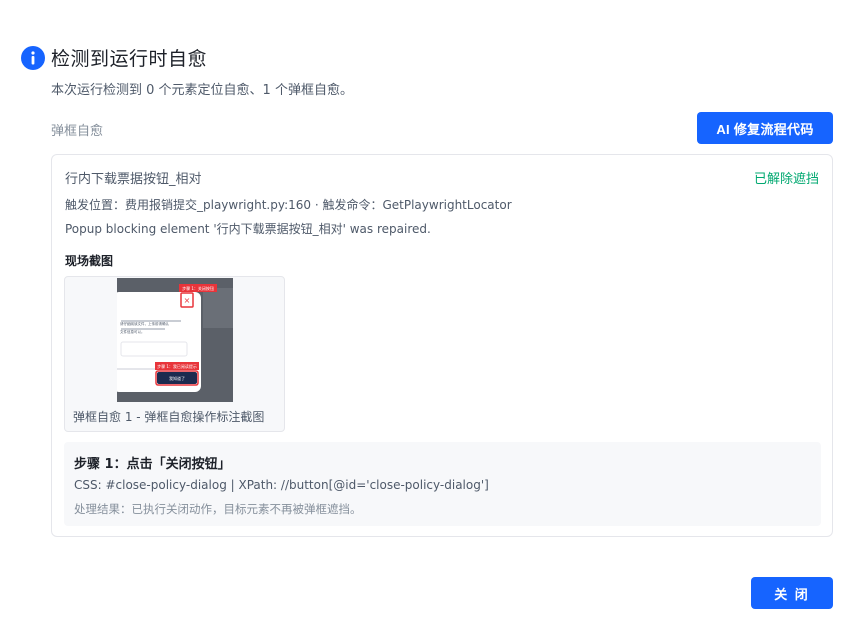 This screenshot has width=846, height=621. What do you see at coordinates (786, 179) in the screenshot?
I see `status-badge: 已解除遮挡` at bounding box center [786, 179].